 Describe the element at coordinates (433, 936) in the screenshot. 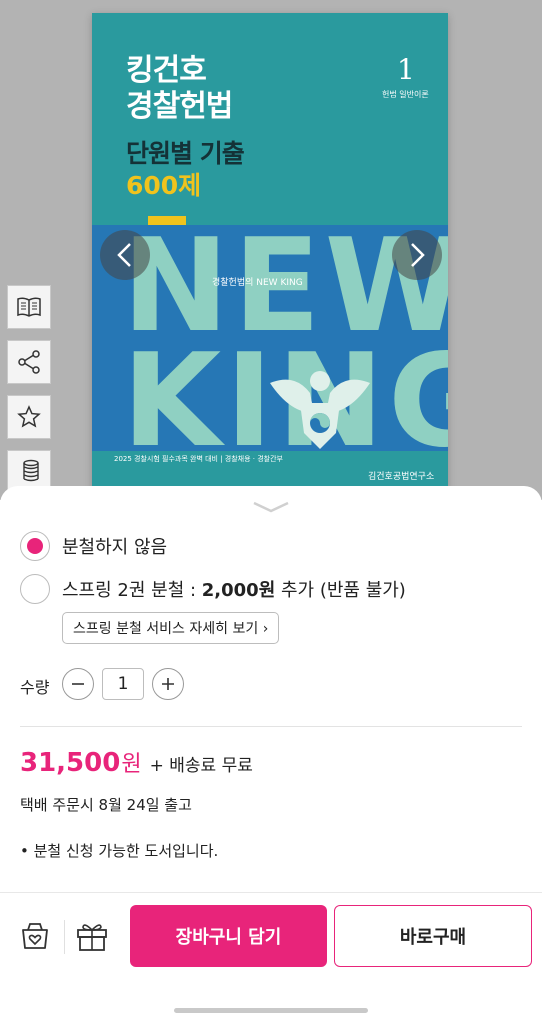

I see `buy-now-button: 바로구매` at that location.